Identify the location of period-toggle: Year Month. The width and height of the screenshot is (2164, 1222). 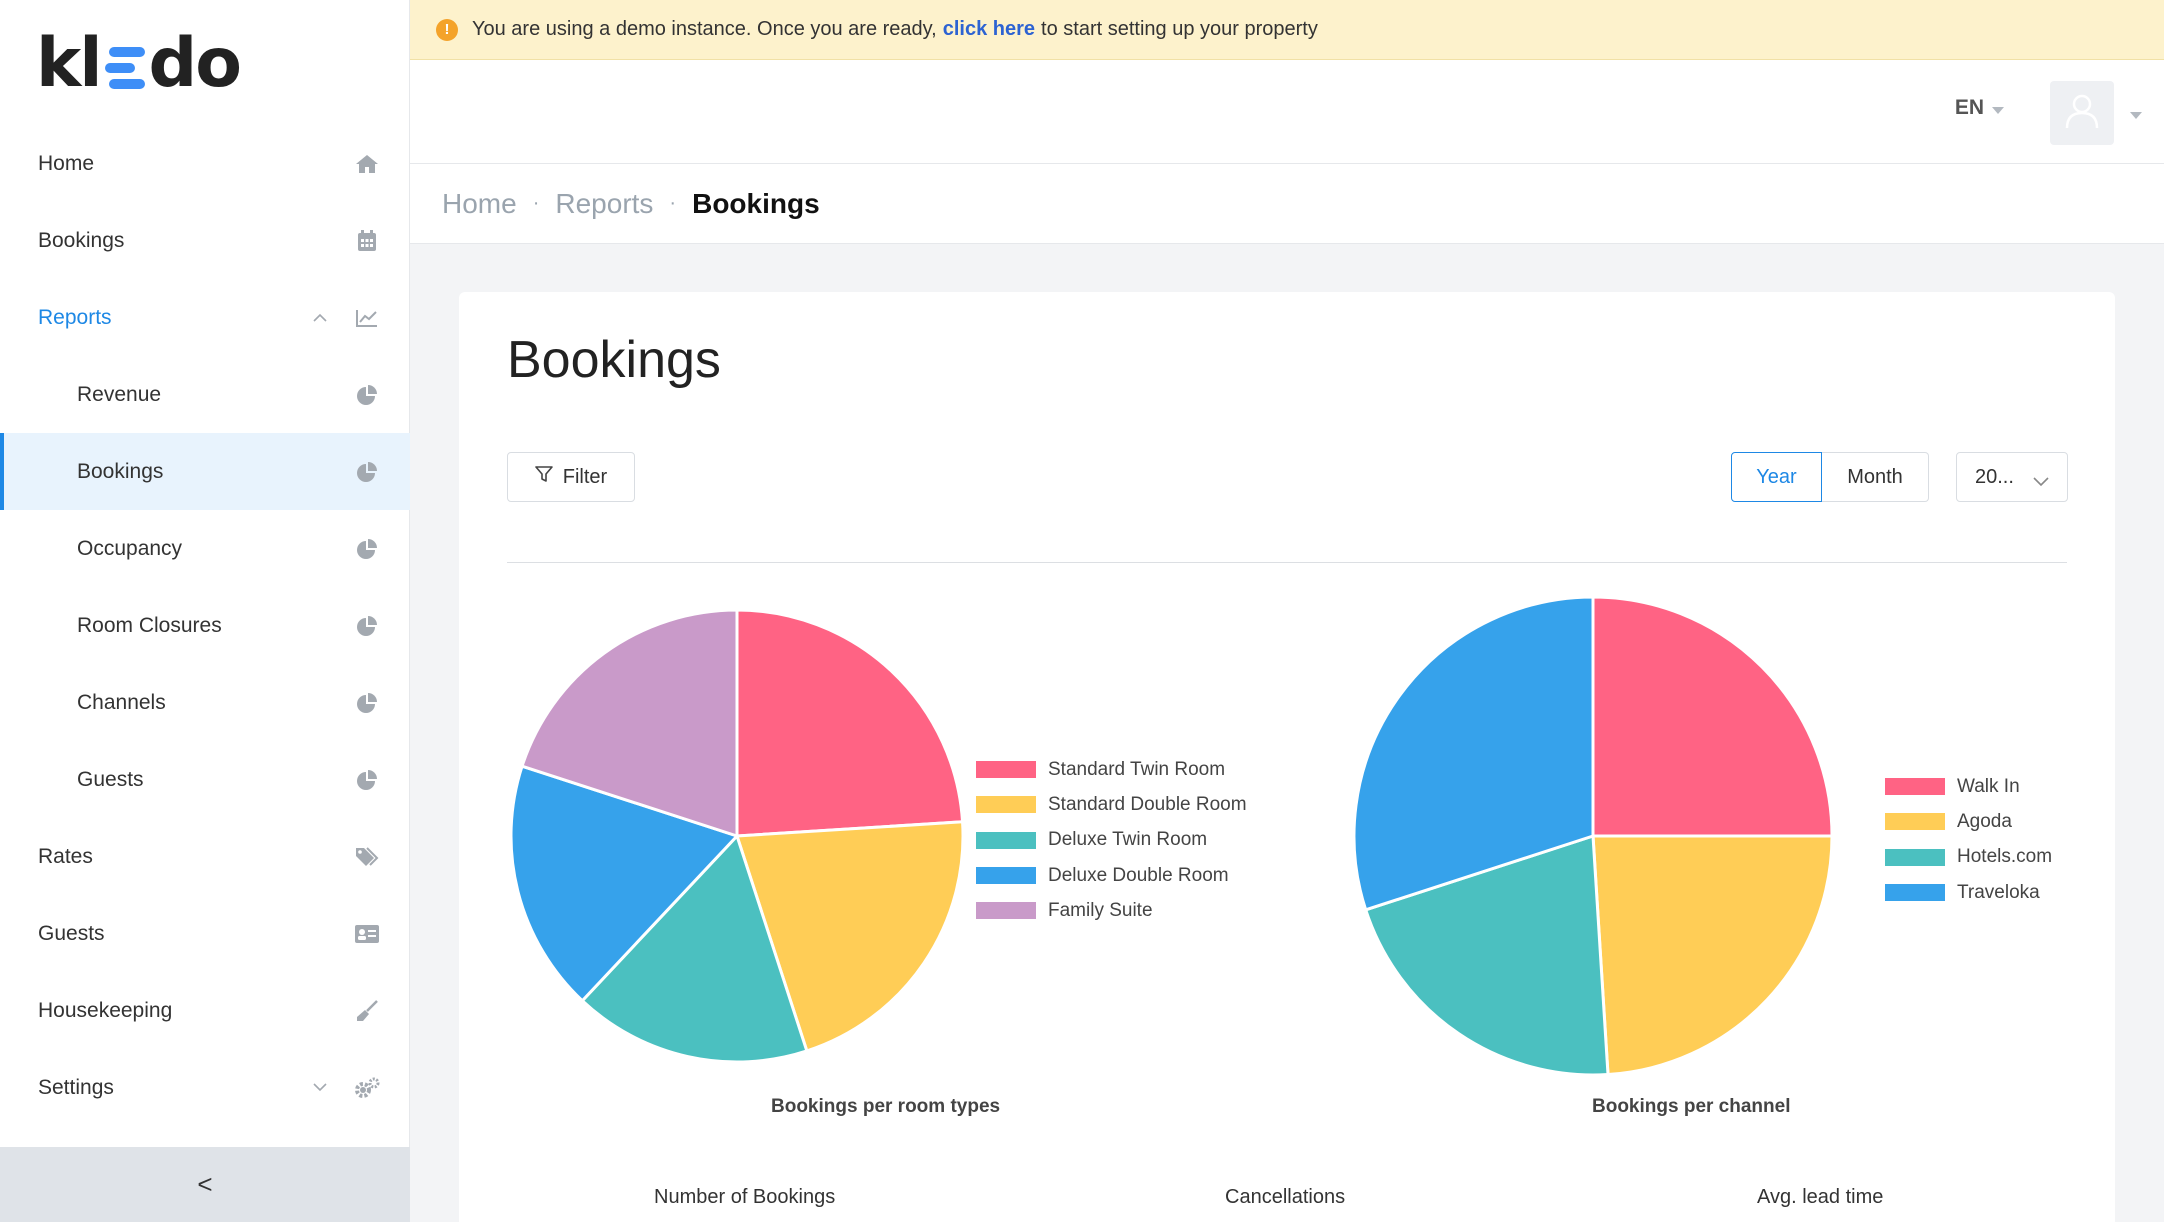
(1830, 477).